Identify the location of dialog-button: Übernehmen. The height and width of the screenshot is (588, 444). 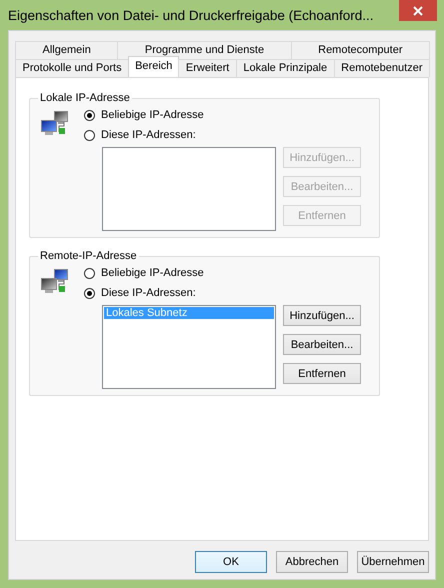
(393, 562).